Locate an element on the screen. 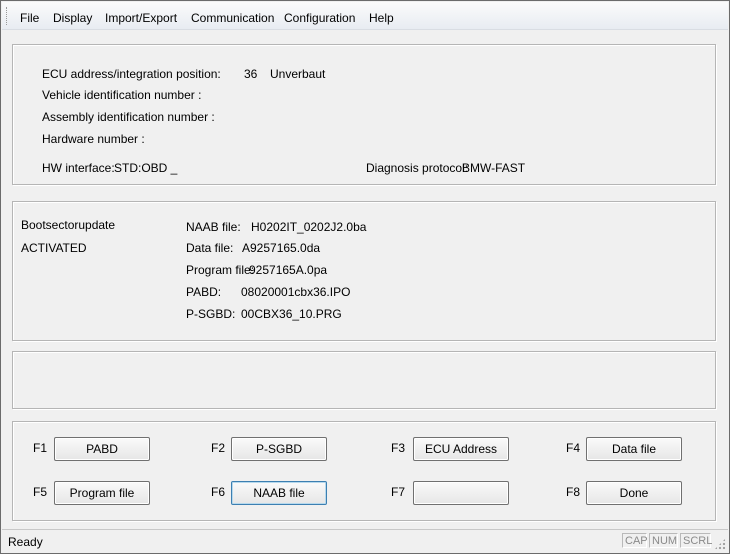 This screenshot has width=730, height=554. mode-status: ACTIVATED is located at coordinates (54, 248).